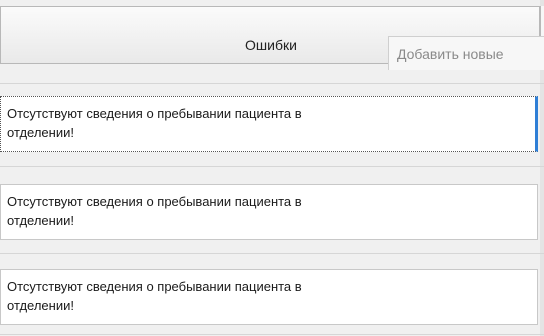 This screenshot has width=544, height=336. What do you see at coordinates (466, 53) in the screenshot?
I see `add-new-tooltip: Добавить новые` at bounding box center [466, 53].